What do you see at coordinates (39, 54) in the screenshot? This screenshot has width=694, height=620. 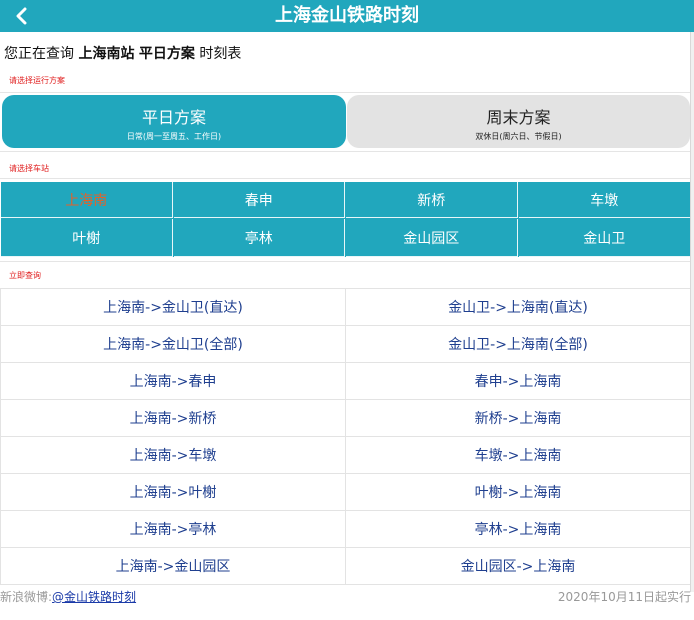 I see `query-prefix: 您正在查询` at bounding box center [39, 54].